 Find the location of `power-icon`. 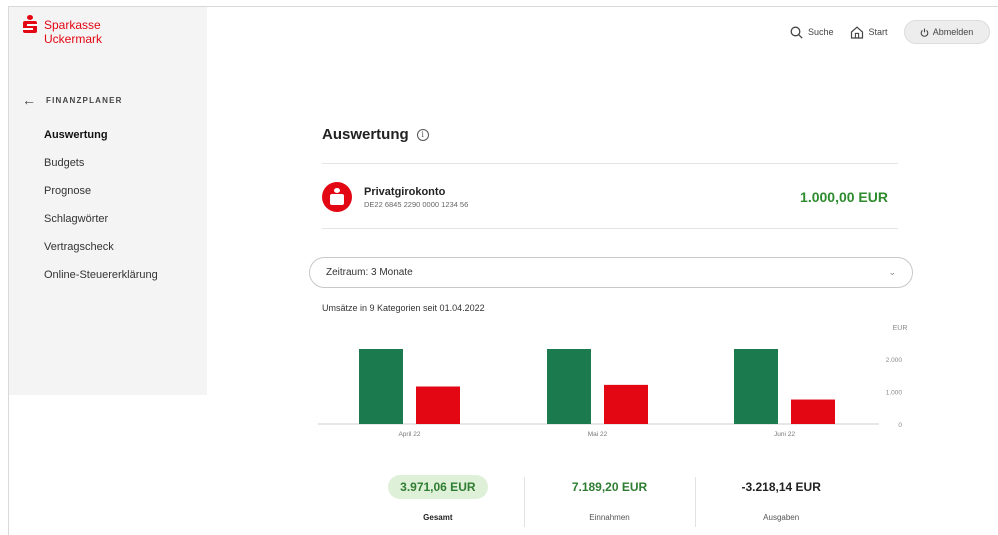

power-icon is located at coordinates (924, 32).